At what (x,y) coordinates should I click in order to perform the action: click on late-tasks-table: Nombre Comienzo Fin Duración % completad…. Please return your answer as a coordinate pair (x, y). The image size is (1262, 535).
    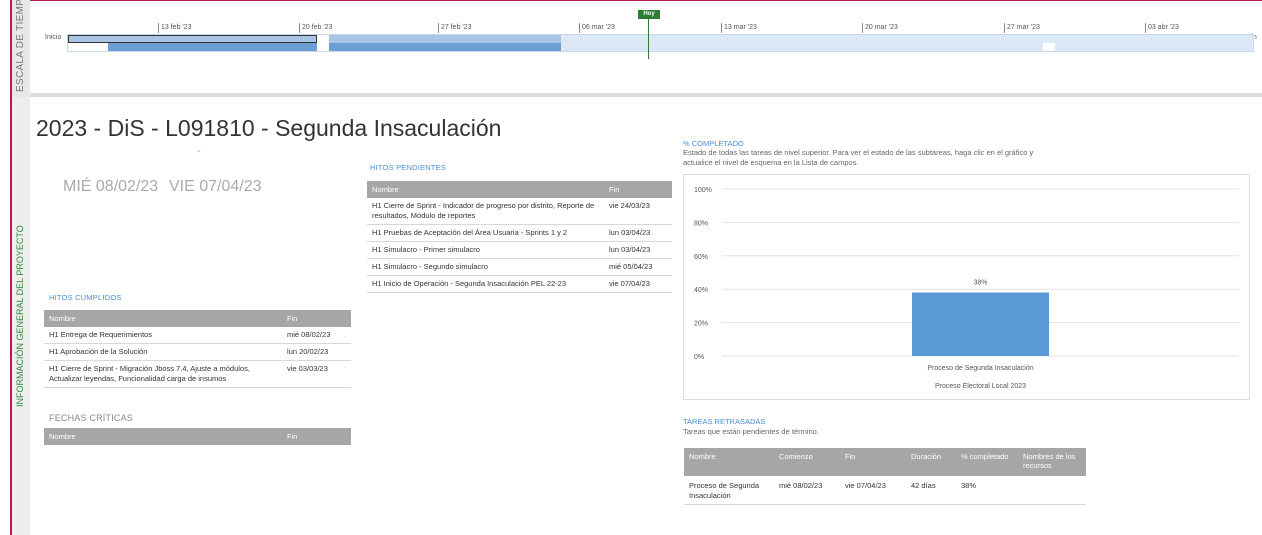
    Looking at the image, I should click on (885, 476).